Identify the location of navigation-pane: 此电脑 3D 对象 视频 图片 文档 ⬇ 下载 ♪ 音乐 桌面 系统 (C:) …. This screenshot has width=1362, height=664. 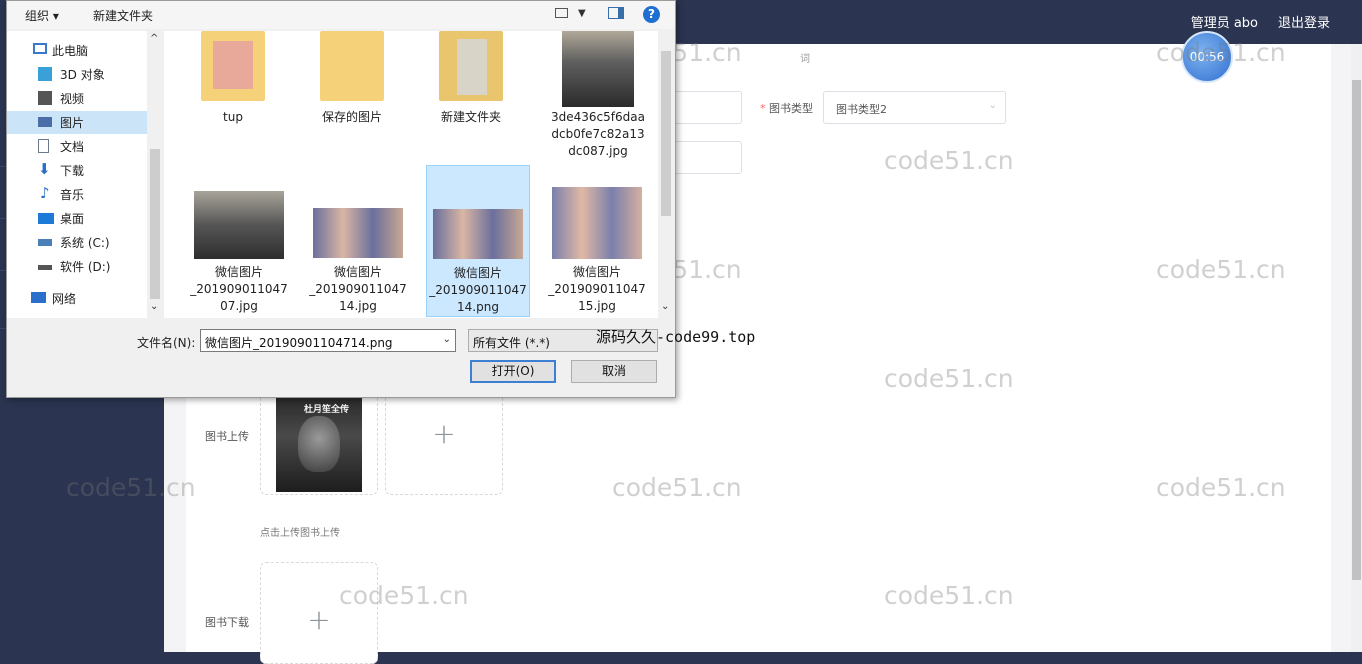
(77, 174).